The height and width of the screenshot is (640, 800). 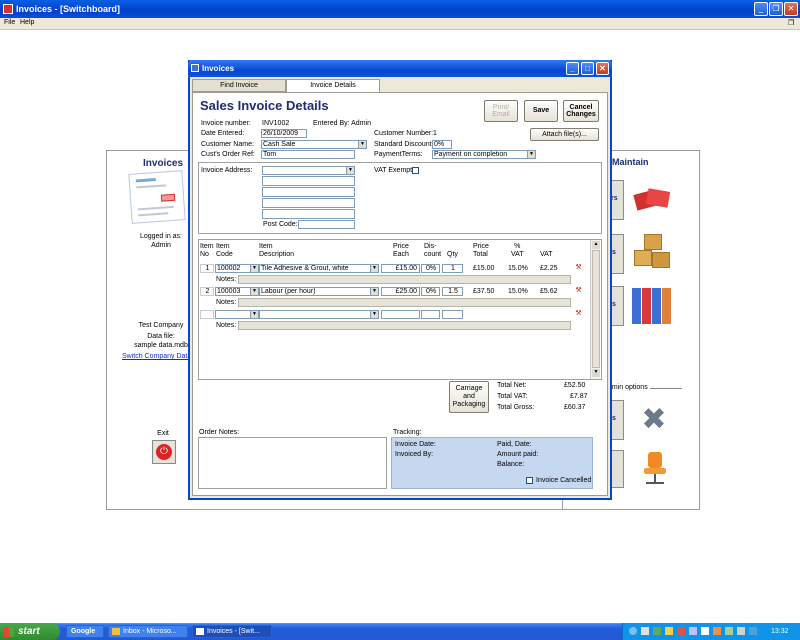 What do you see at coordinates (587, 68) in the screenshot?
I see `dialog-maximize-icon: □` at bounding box center [587, 68].